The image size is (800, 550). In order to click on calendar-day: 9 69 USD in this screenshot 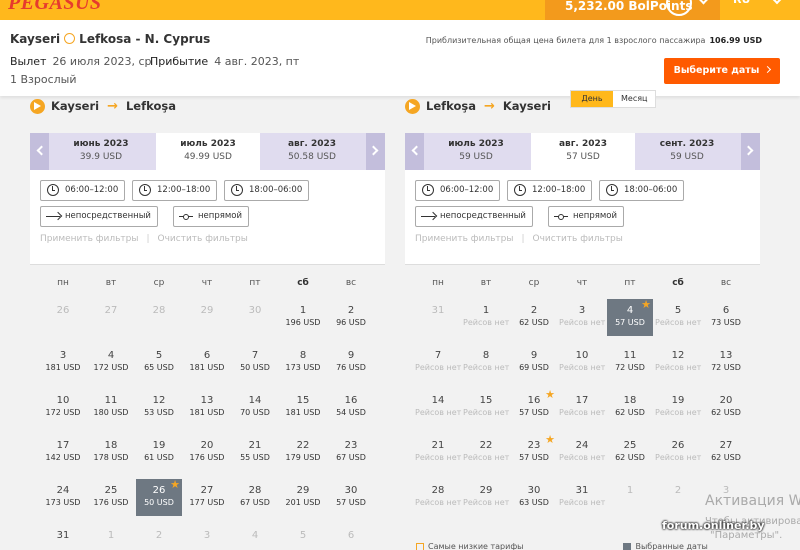, I will do `click(534, 362)`.